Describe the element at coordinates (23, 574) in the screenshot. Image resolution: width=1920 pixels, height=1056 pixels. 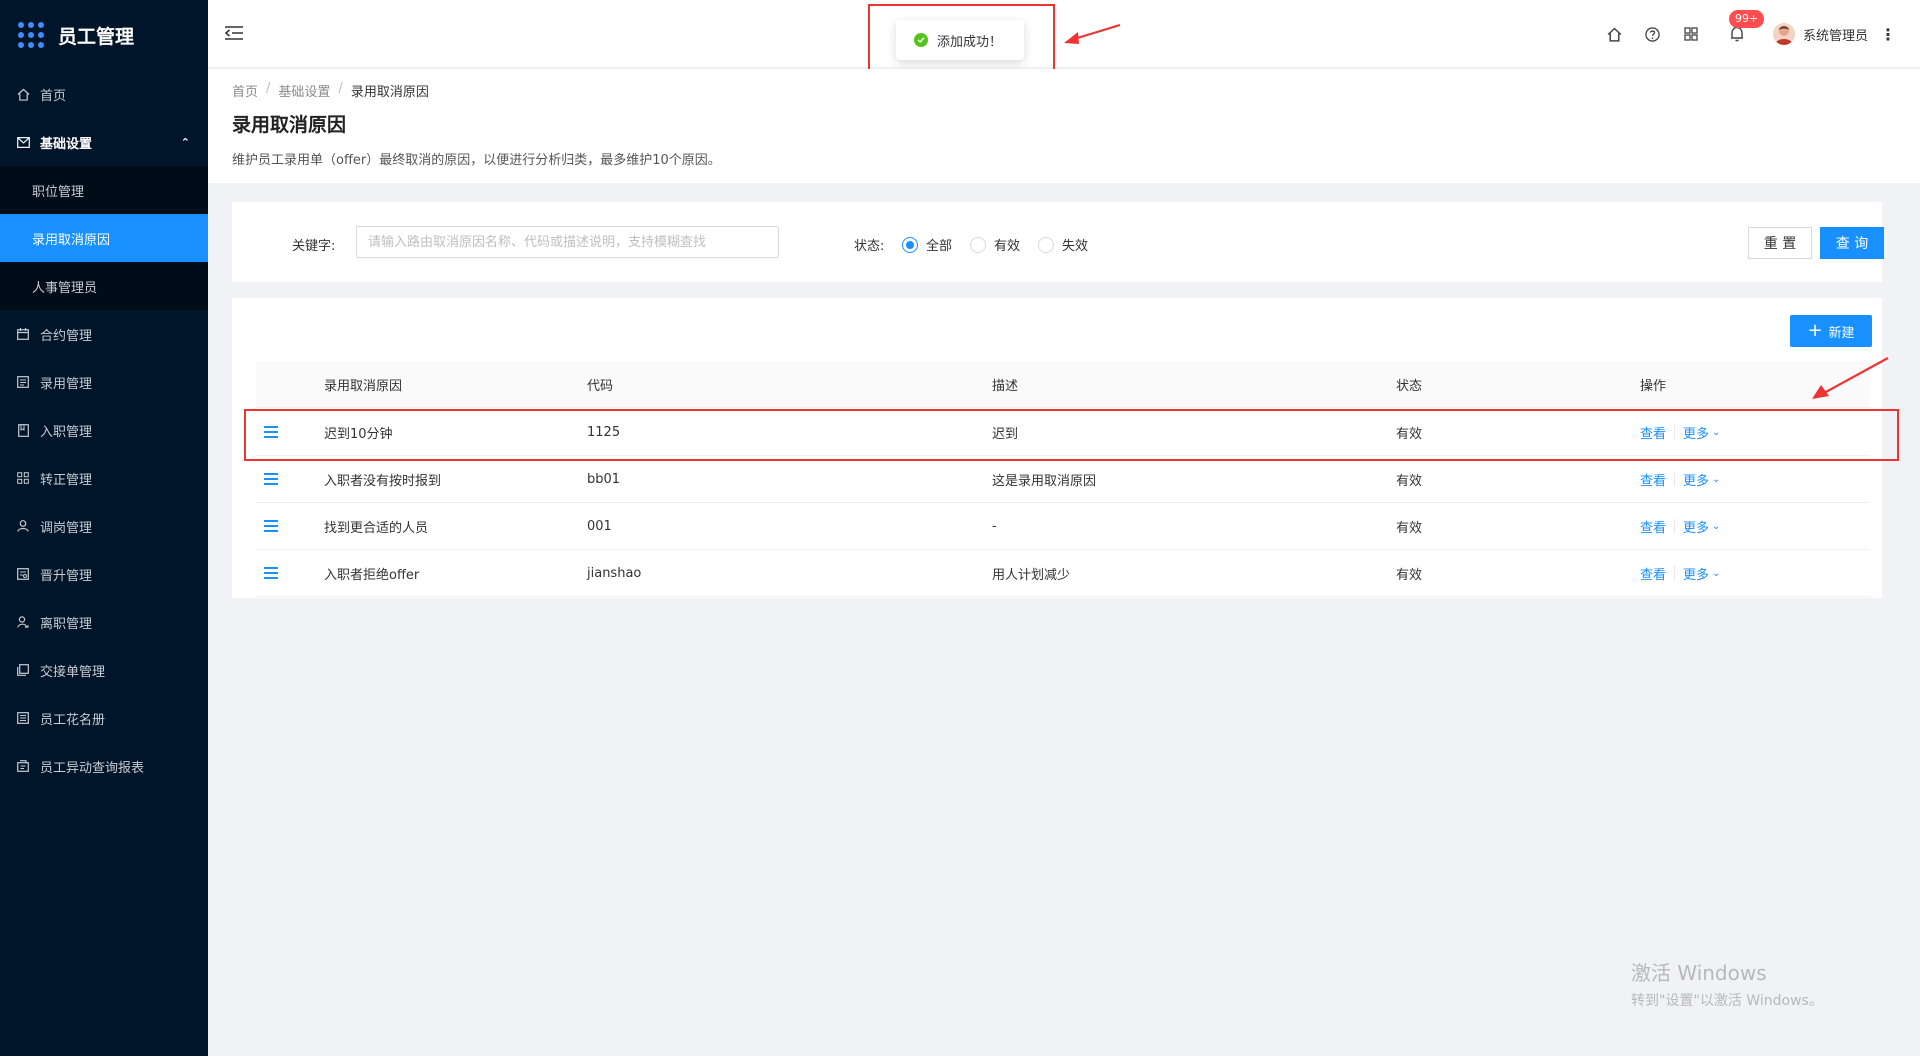
I see `audit-icon` at that location.